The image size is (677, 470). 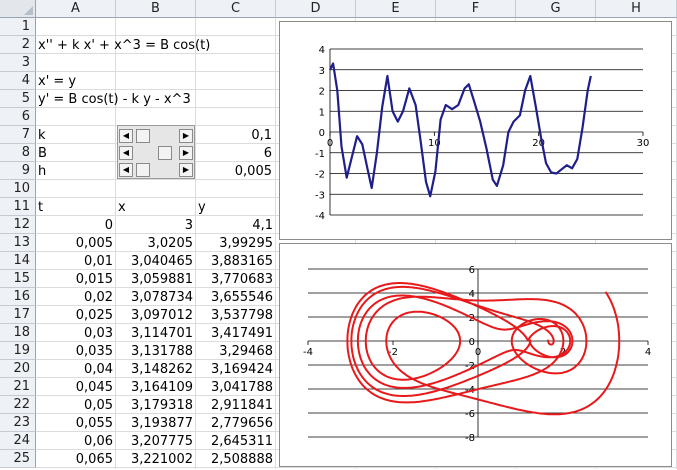 What do you see at coordinates (234, 406) in the screenshot?
I see `table-cell: 2,911841` at bounding box center [234, 406].